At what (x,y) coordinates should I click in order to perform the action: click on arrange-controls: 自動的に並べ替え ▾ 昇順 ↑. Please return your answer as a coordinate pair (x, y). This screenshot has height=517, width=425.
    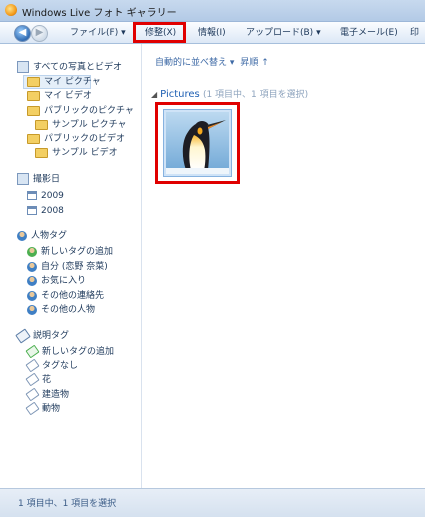
    Looking at the image, I should click on (212, 61).